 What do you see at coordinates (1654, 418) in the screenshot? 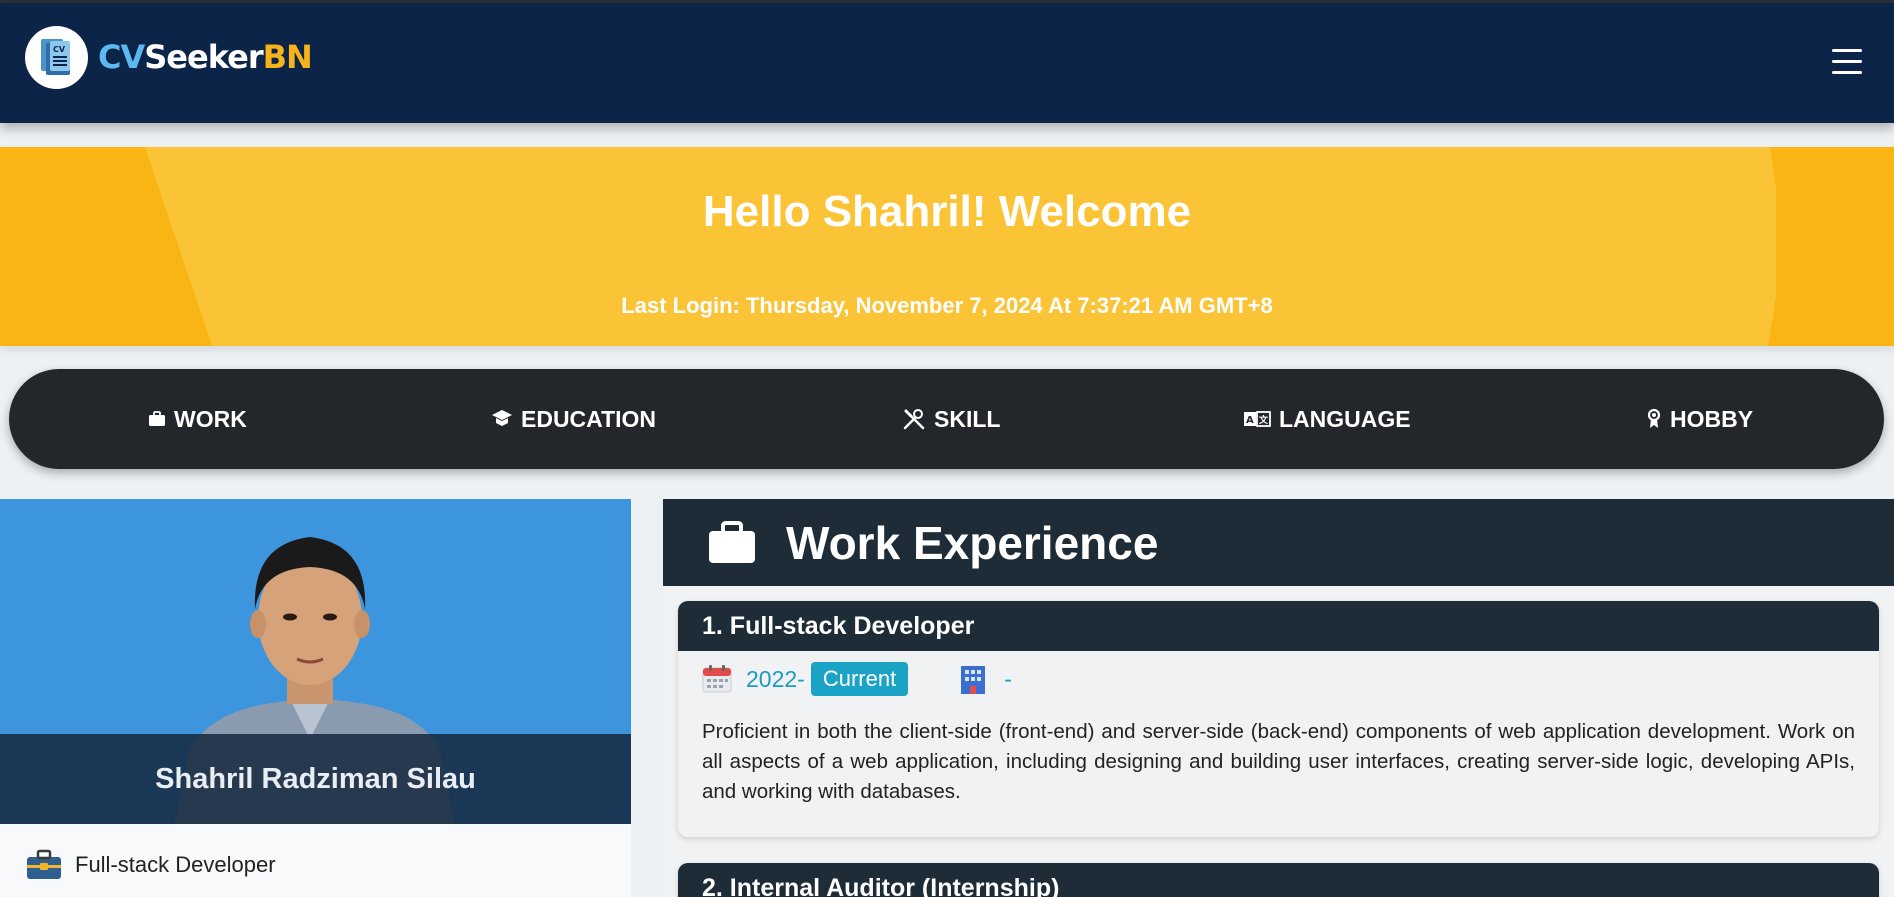
I see `award-icon` at bounding box center [1654, 418].